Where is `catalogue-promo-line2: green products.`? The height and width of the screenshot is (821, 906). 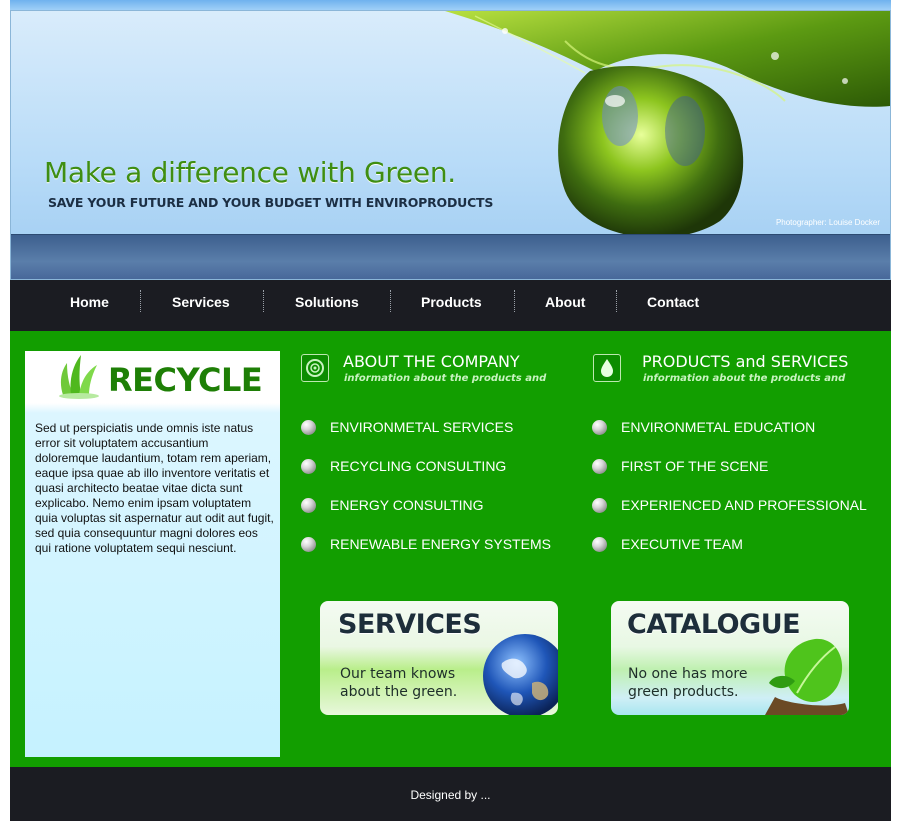
catalogue-promo-line2: green products. is located at coordinates (683, 692).